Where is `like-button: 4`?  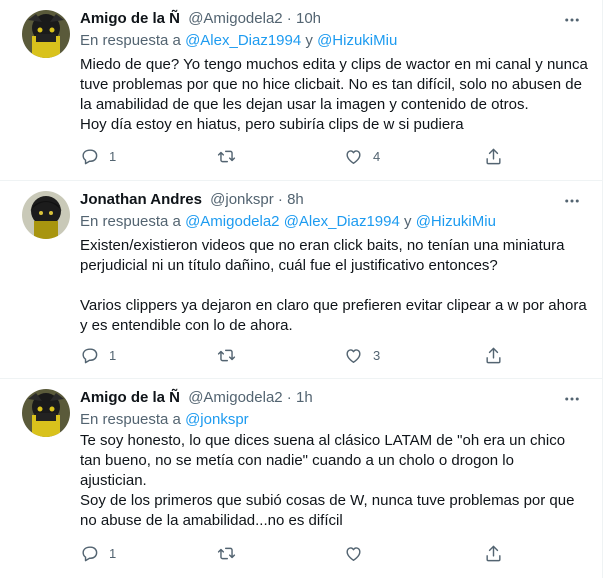
like-button: 4 is located at coordinates (362, 156).